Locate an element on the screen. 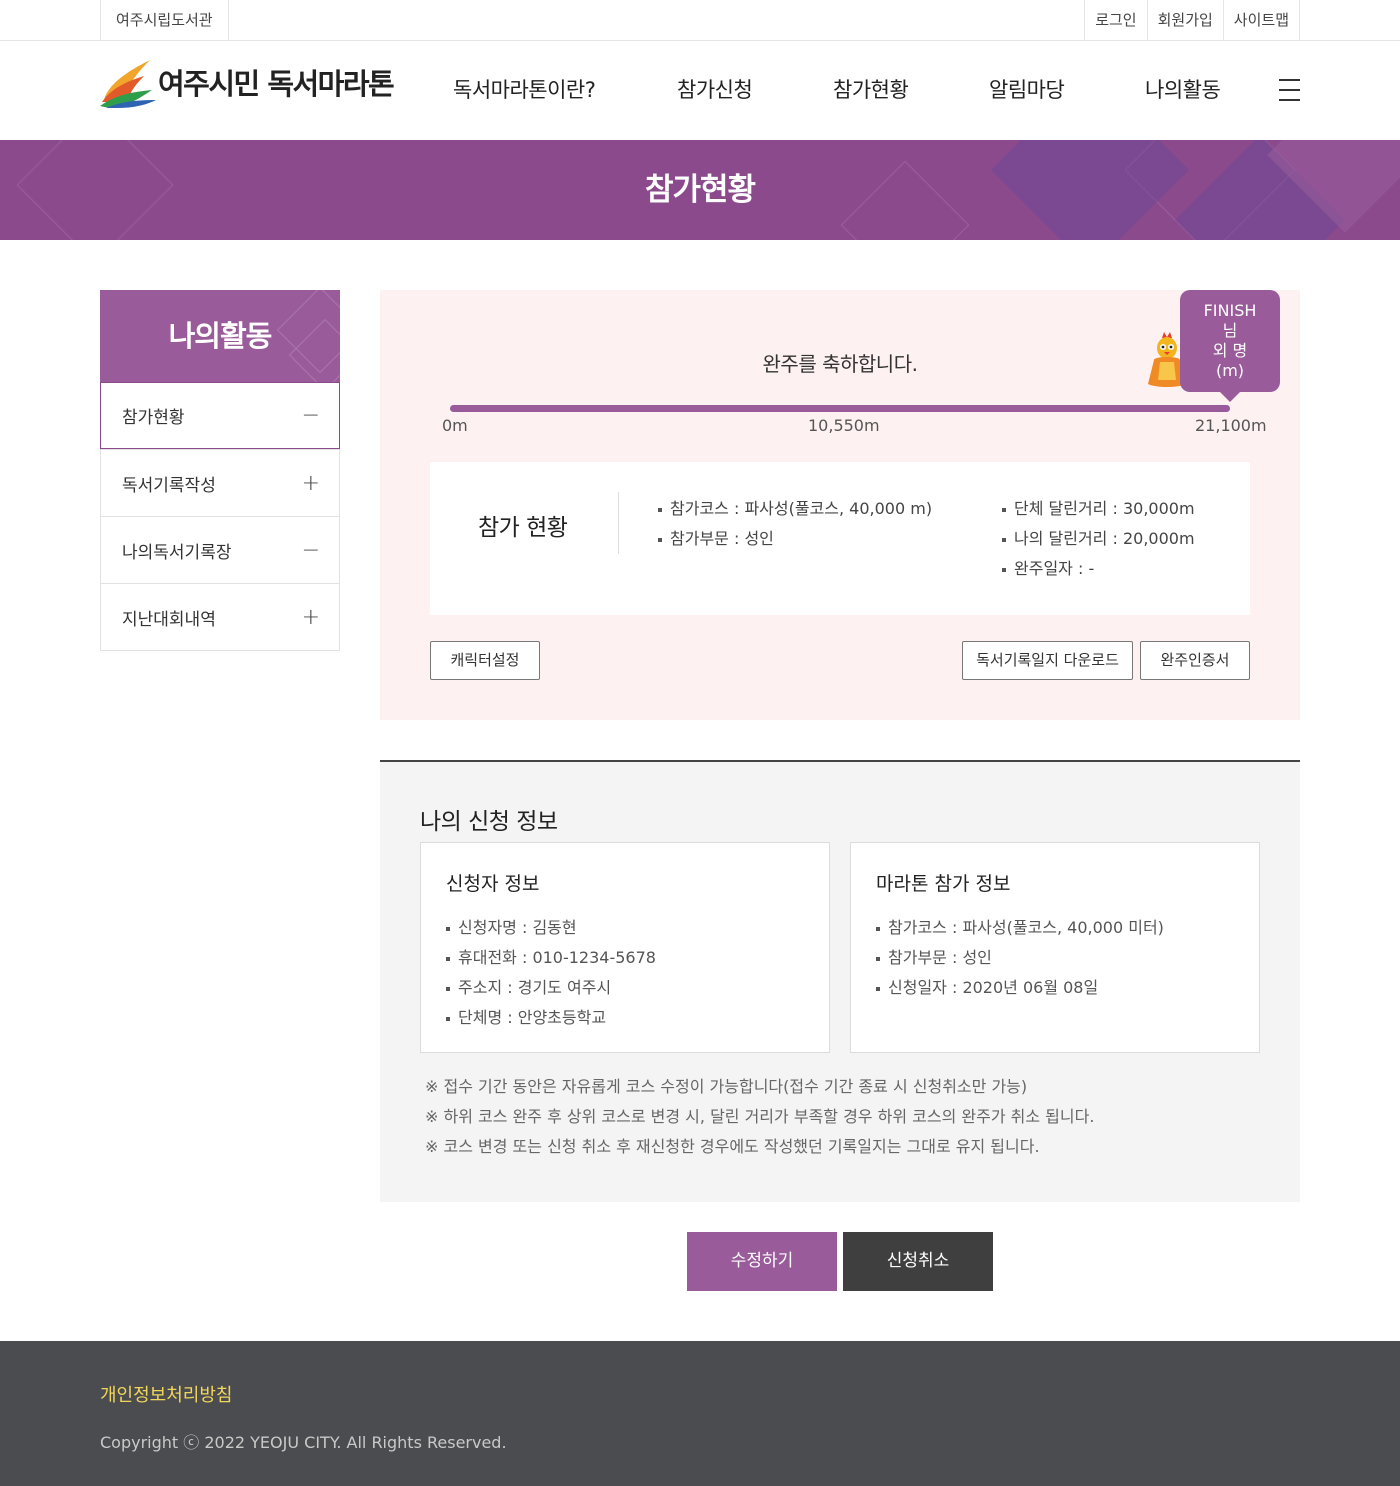 This screenshot has height=1486, width=1400. sidebar-item-write-record: 독서기록작성 + is located at coordinates (220, 482).